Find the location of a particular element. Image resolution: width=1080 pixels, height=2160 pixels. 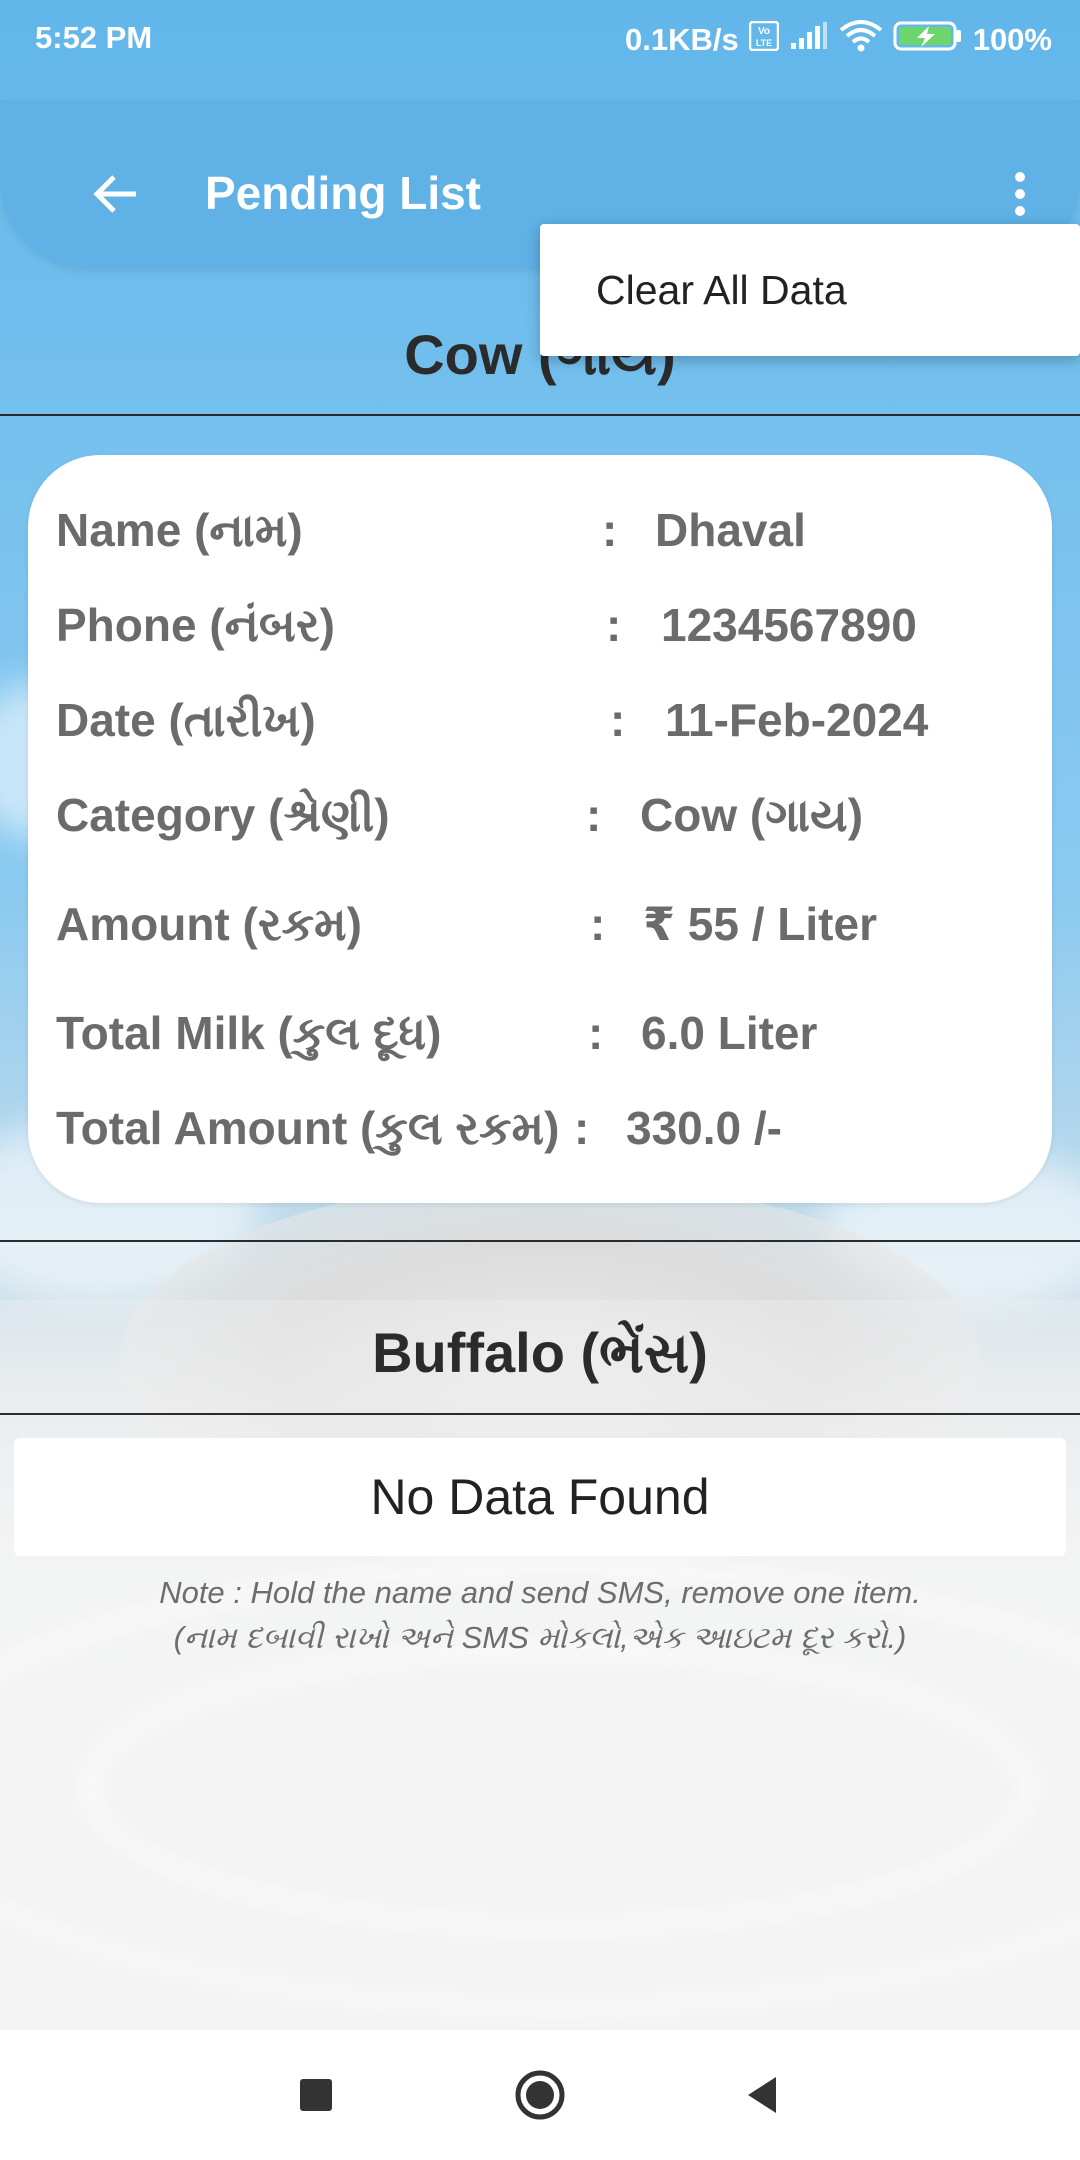

status-icons: 0.1KB/s Vo LTE 100% is located at coordinates (838, 40).